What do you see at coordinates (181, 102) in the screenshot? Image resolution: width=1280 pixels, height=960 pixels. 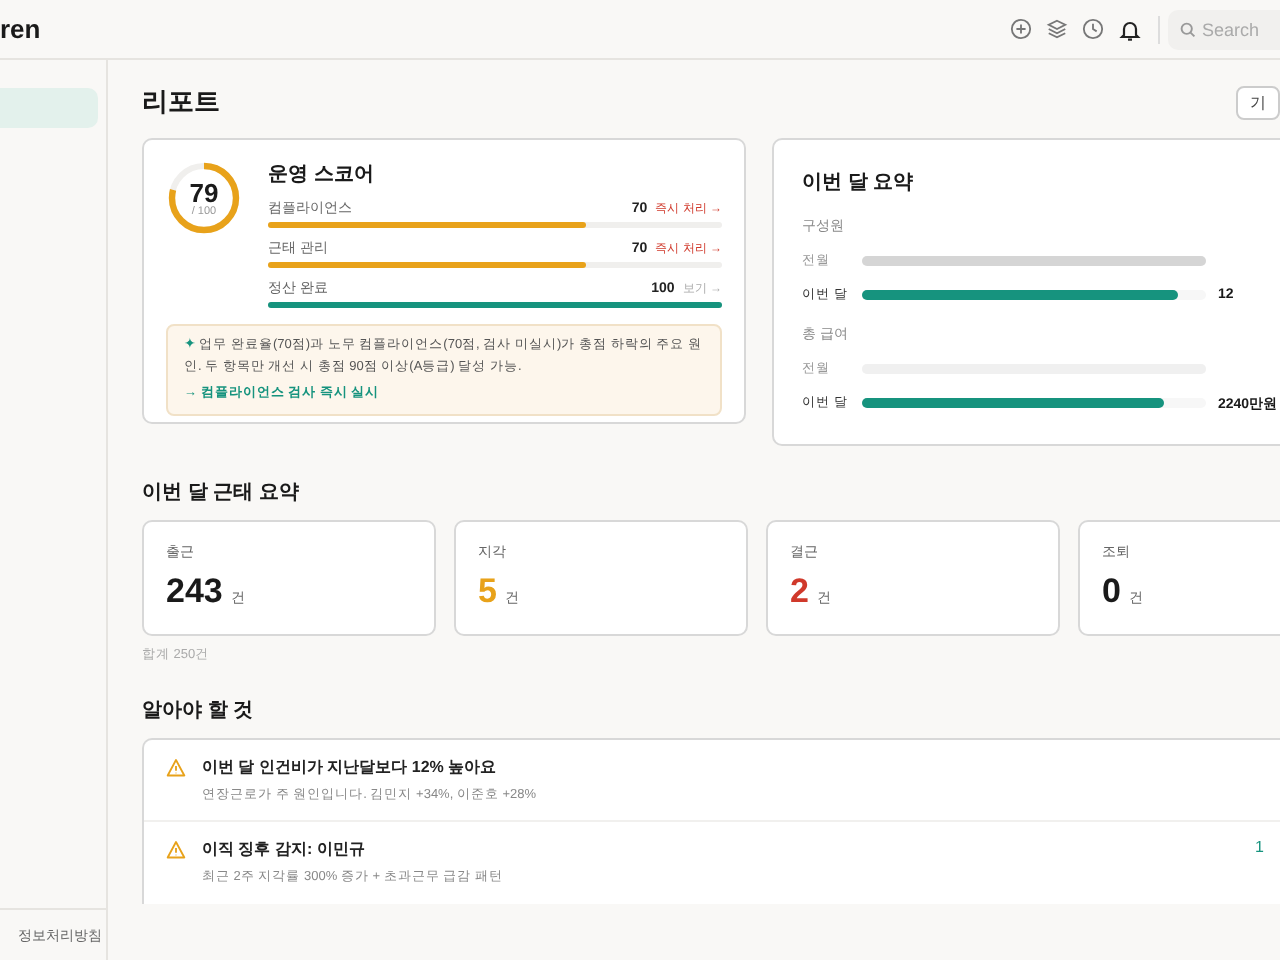 I see `page-title: 리포트` at bounding box center [181, 102].